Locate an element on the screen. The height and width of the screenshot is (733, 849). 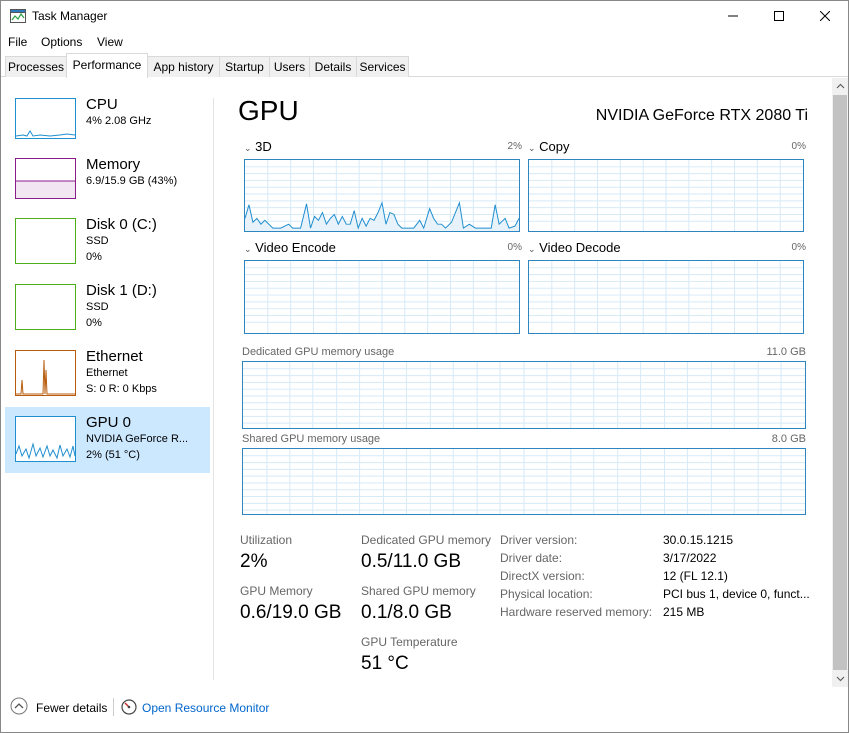
dedicated-memory-label: Dedicated GPU memory usage is located at coordinates (318, 352).